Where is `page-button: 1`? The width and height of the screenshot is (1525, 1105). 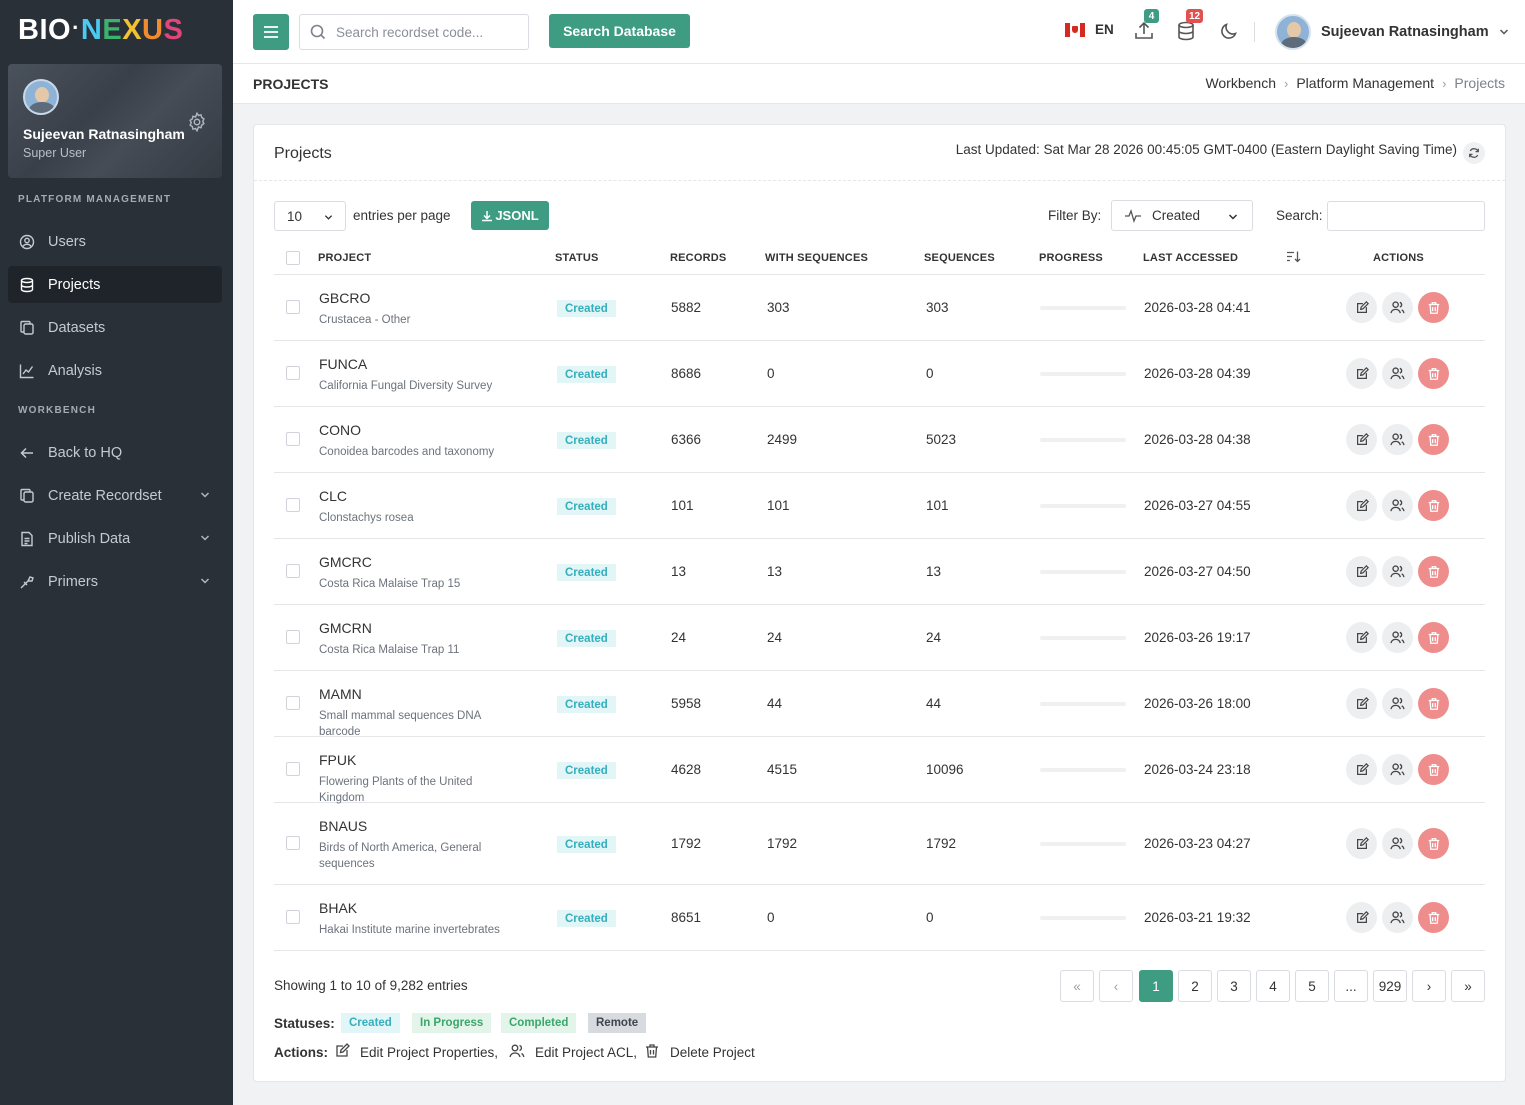 page-button: 1 is located at coordinates (1156, 986).